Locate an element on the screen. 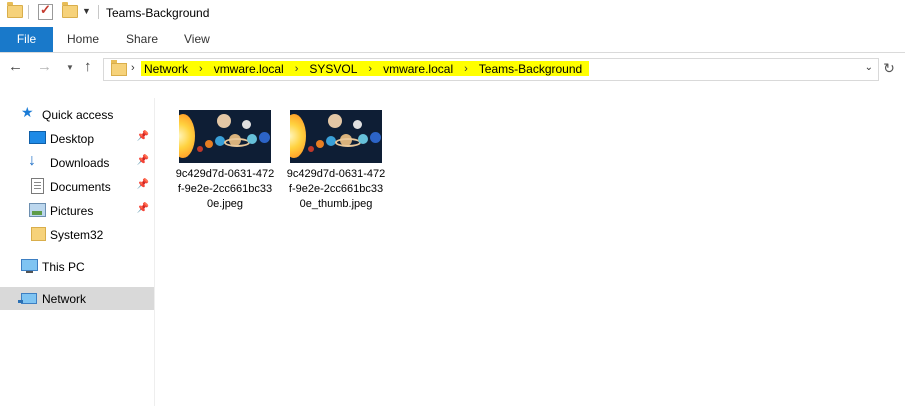 The image size is (905, 406). sidebar-item-label: This PC is located at coordinates (63, 267).